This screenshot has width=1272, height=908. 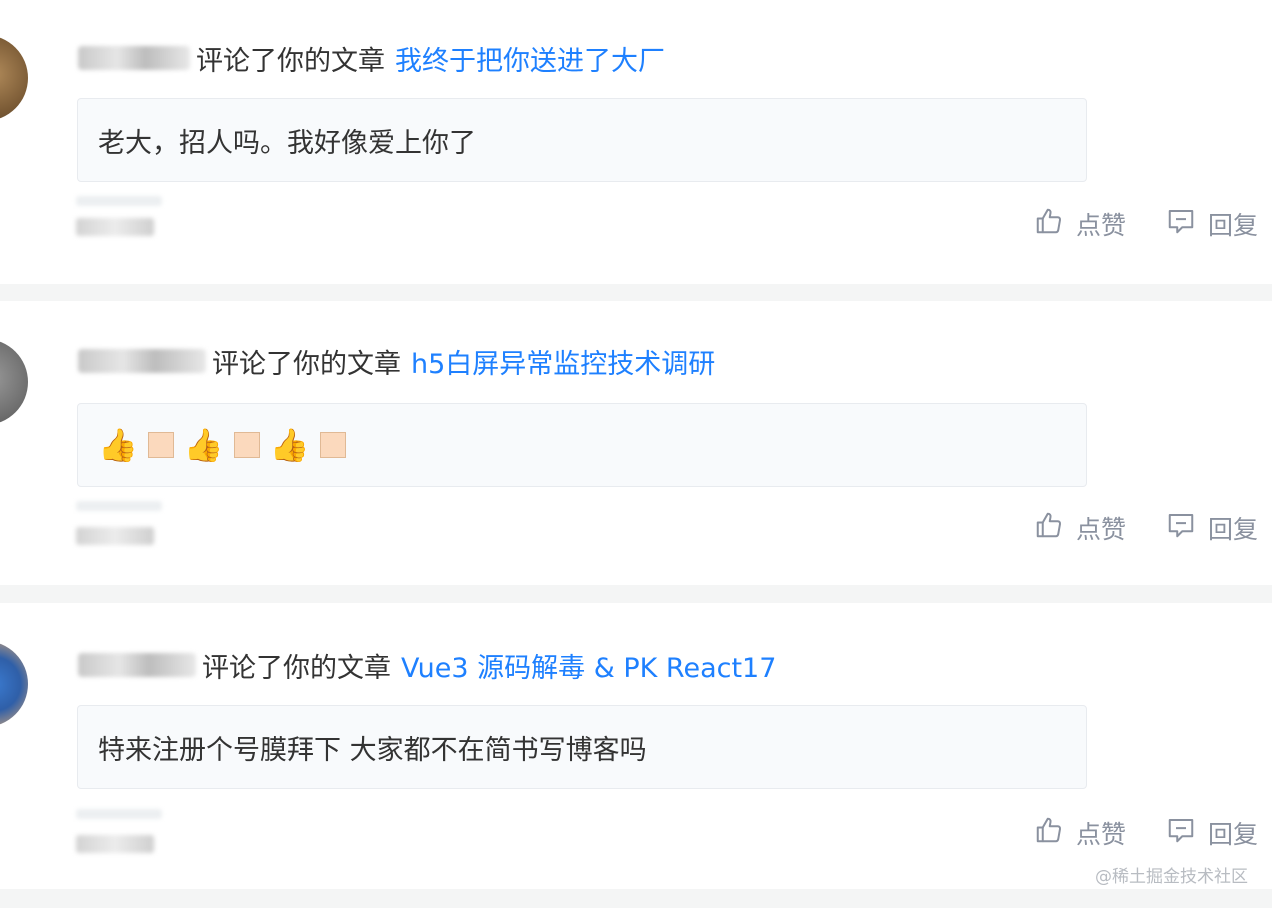 I want to click on notification-headline: 评论了你的文章 我终于把你送进了大厂, so click(x=371, y=58).